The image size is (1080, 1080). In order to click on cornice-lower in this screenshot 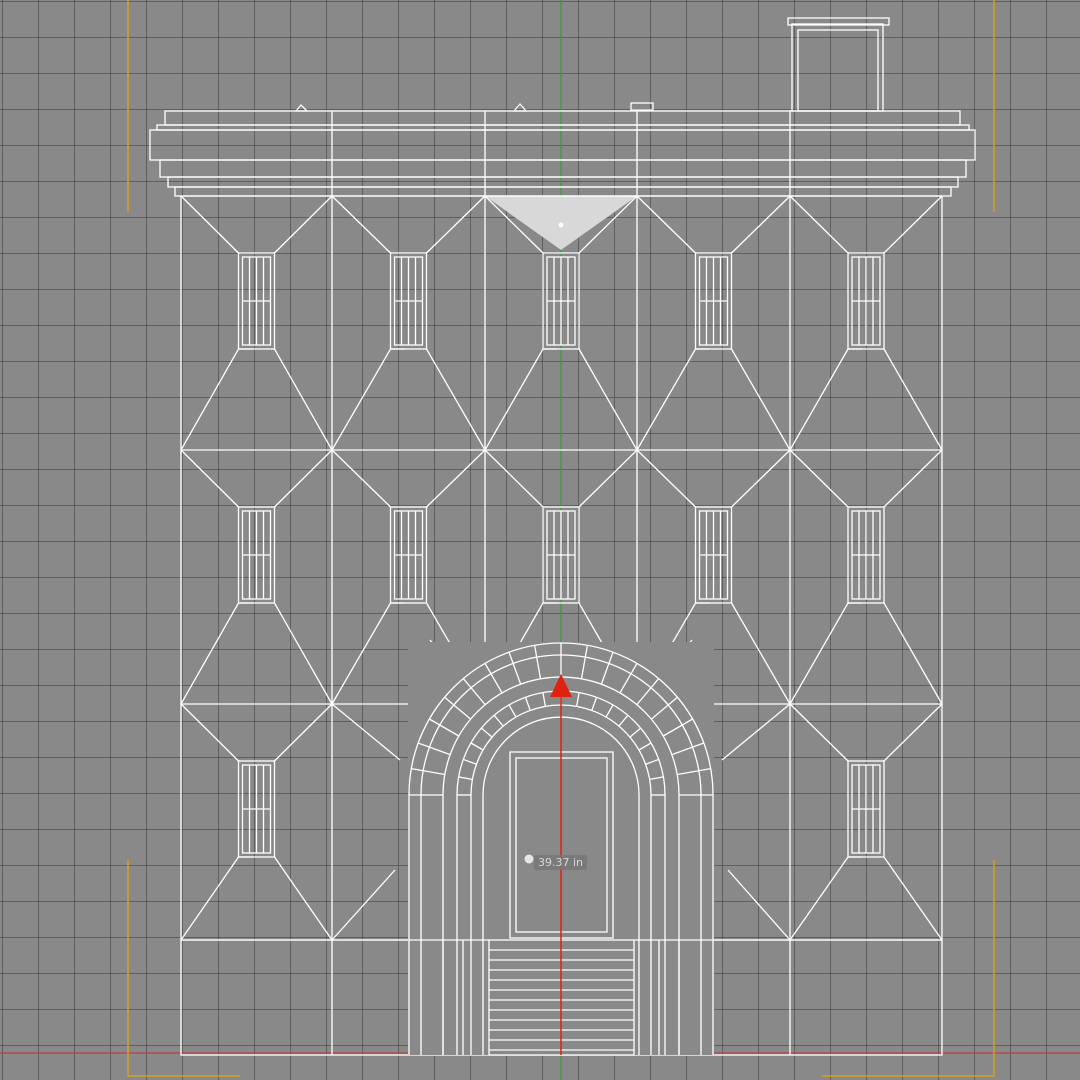, I will do `click(563, 182)`.